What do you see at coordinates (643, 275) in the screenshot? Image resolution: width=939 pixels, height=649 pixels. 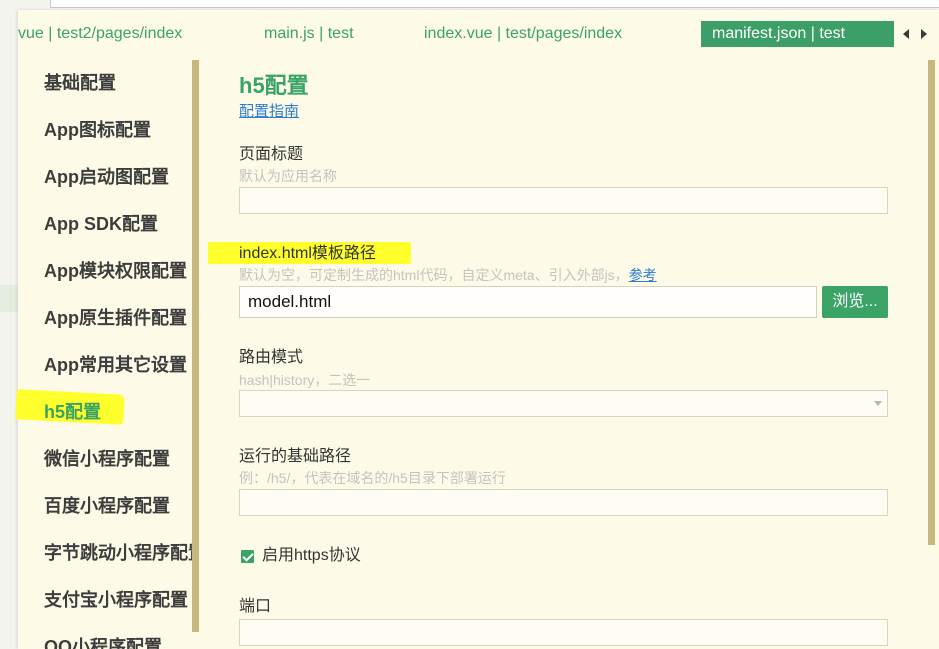 I see `template-reference-link: 参考` at bounding box center [643, 275].